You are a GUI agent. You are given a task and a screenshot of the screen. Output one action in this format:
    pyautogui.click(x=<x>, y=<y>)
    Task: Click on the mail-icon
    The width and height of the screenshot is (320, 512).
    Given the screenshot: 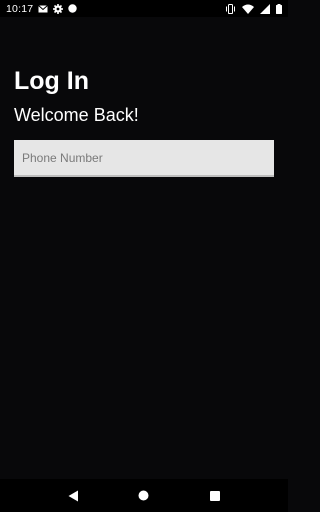 What is the action you would take?
    pyautogui.click(x=43, y=8)
    